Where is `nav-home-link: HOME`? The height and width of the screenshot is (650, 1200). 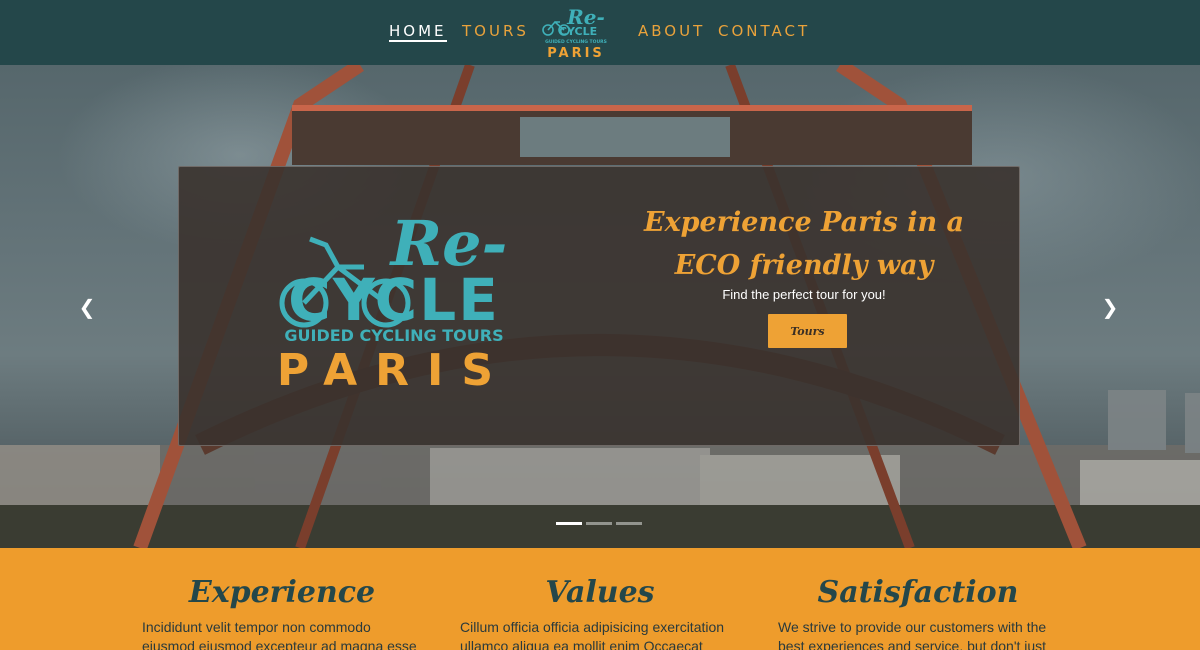
nav-home-link: HOME is located at coordinates (418, 32).